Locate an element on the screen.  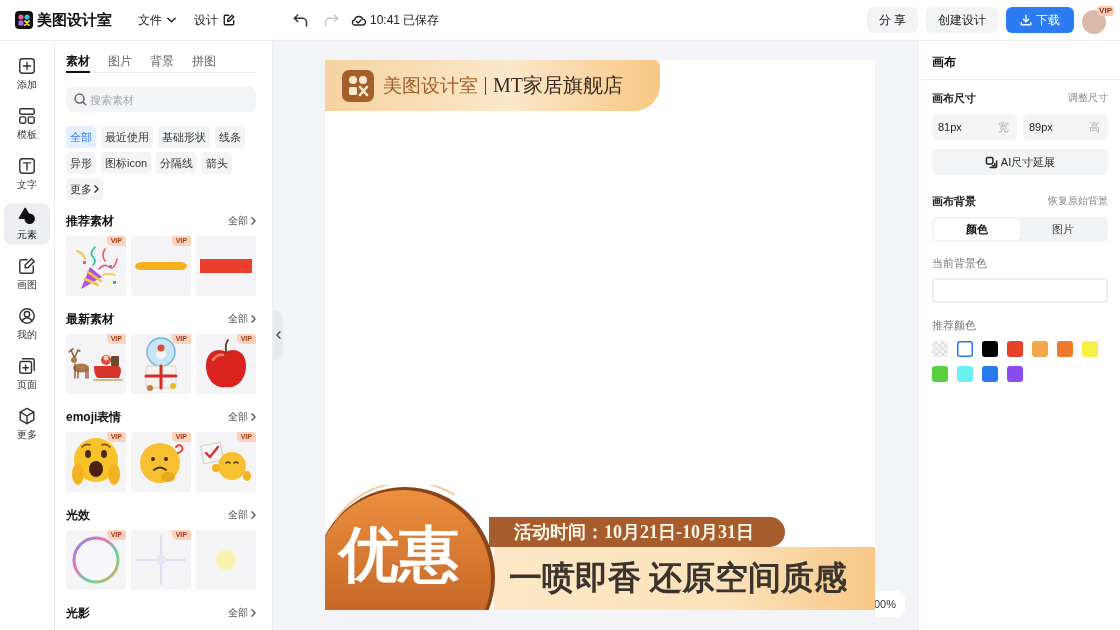
filter-chip: 异形 is located at coordinates (81, 163).